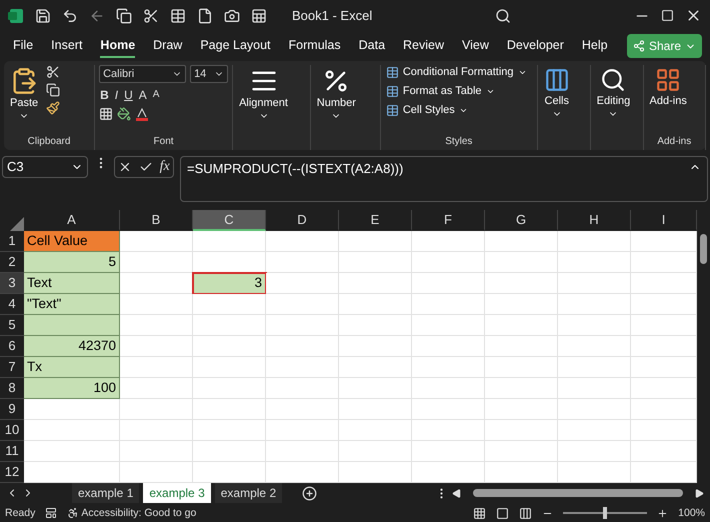 Image resolution: width=710 pixels, height=522 pixels. What do you see at coordinates (124, 113) in the screenshot?
I see `fill-bucket-icon` at bounding box center [124, 113].